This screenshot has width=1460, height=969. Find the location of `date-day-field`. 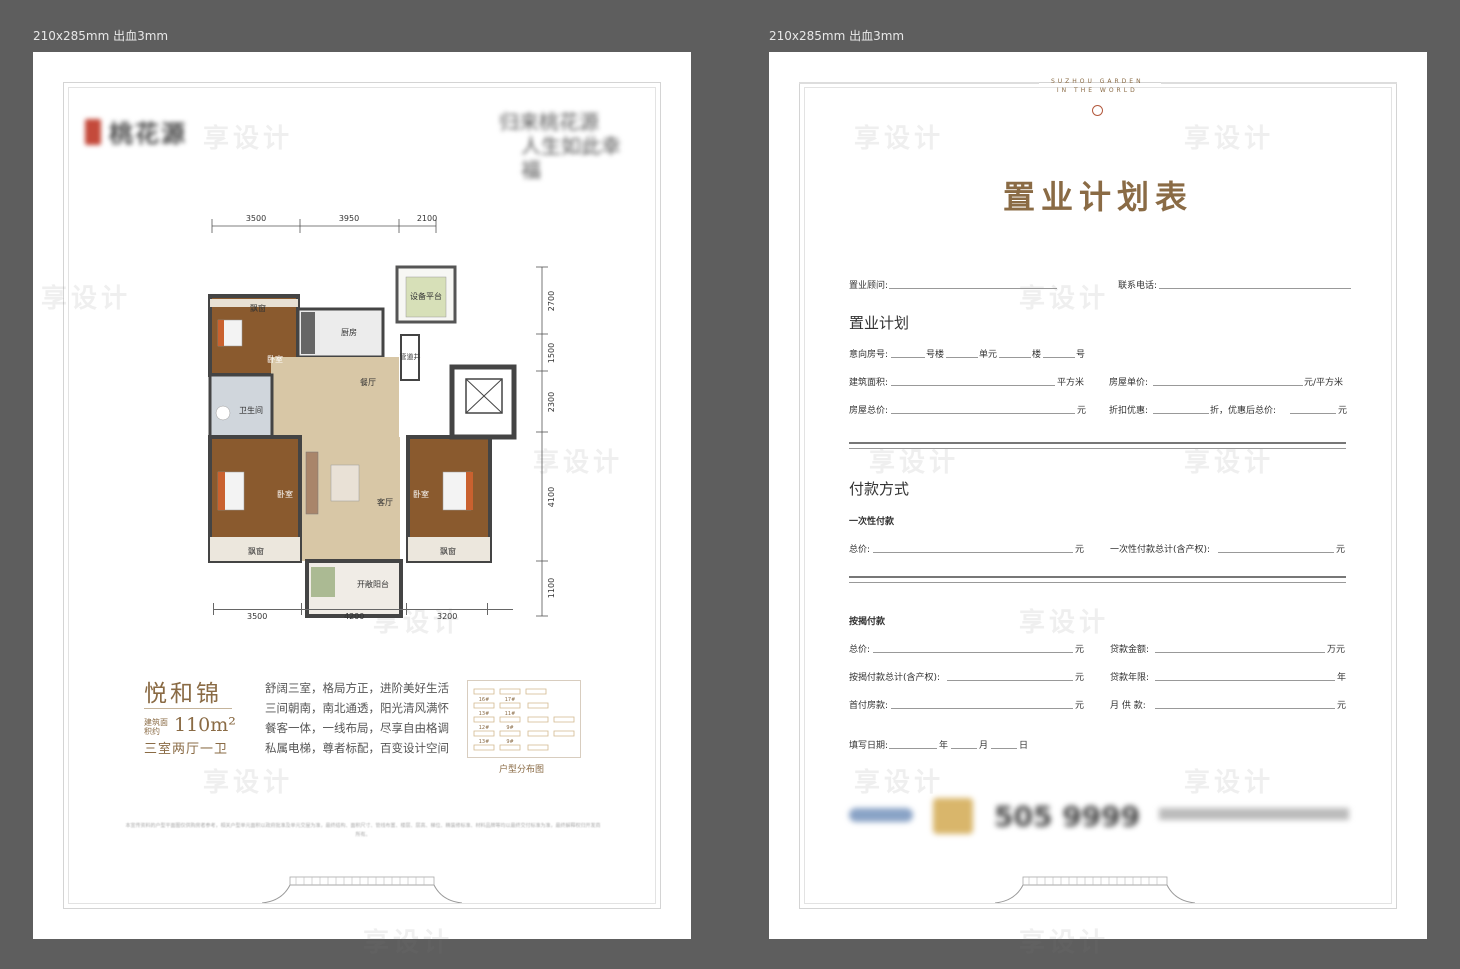

date-day-field is located at coordinates (1004, 748).